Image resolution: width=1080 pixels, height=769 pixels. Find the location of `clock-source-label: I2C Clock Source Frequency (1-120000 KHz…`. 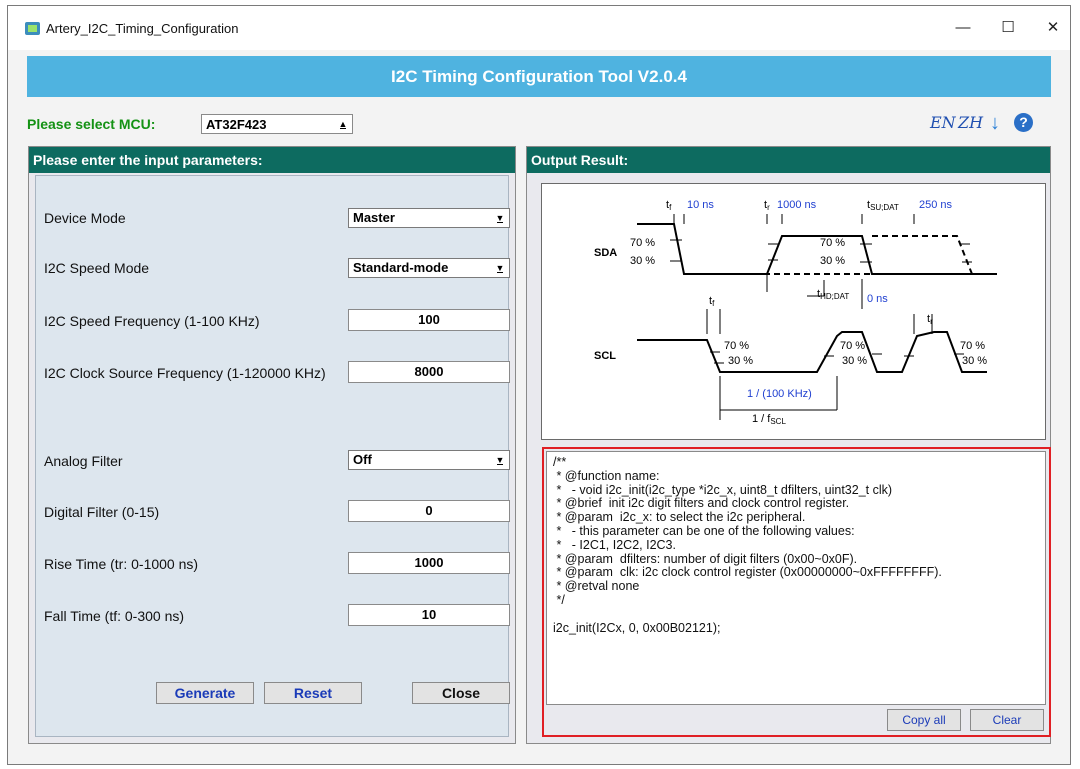

clock-source-label: I2C Clock Source Frequency (1-120000 KHz… is located at coordinates (185, 373).